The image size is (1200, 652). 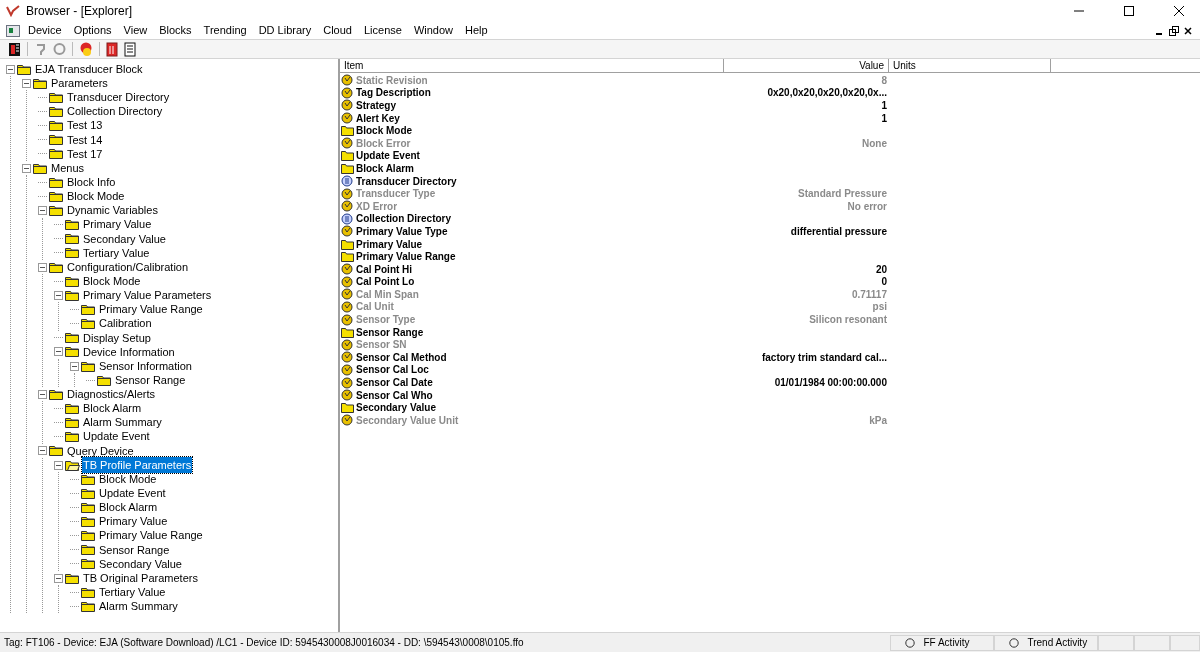 I want to click on menu-item: Help, so click(x=476, y=30).